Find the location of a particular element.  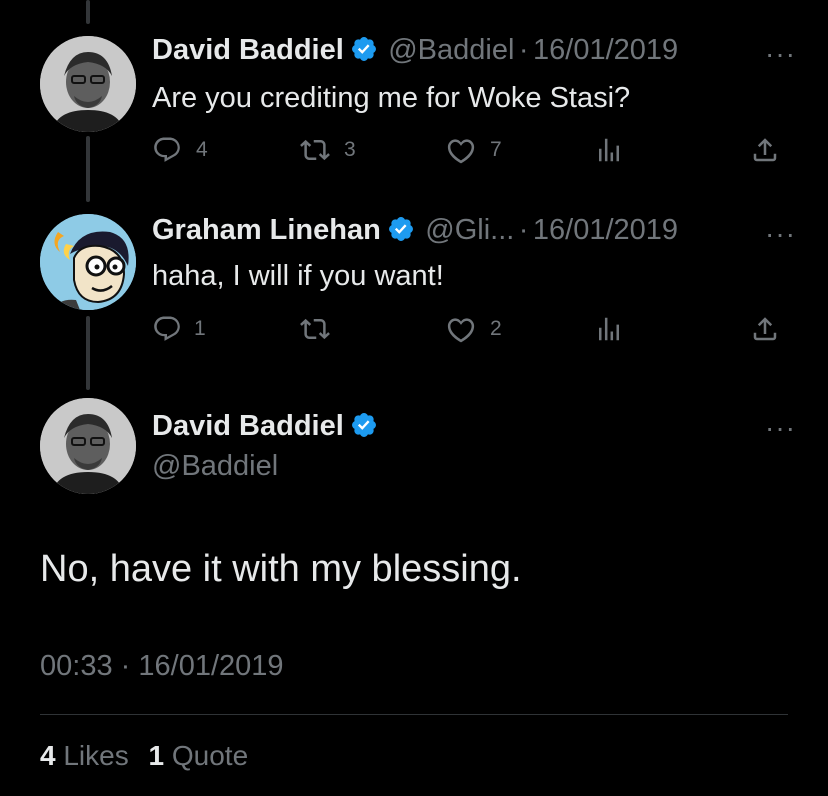

like-button: 2 is located at coordinates (474, 329).